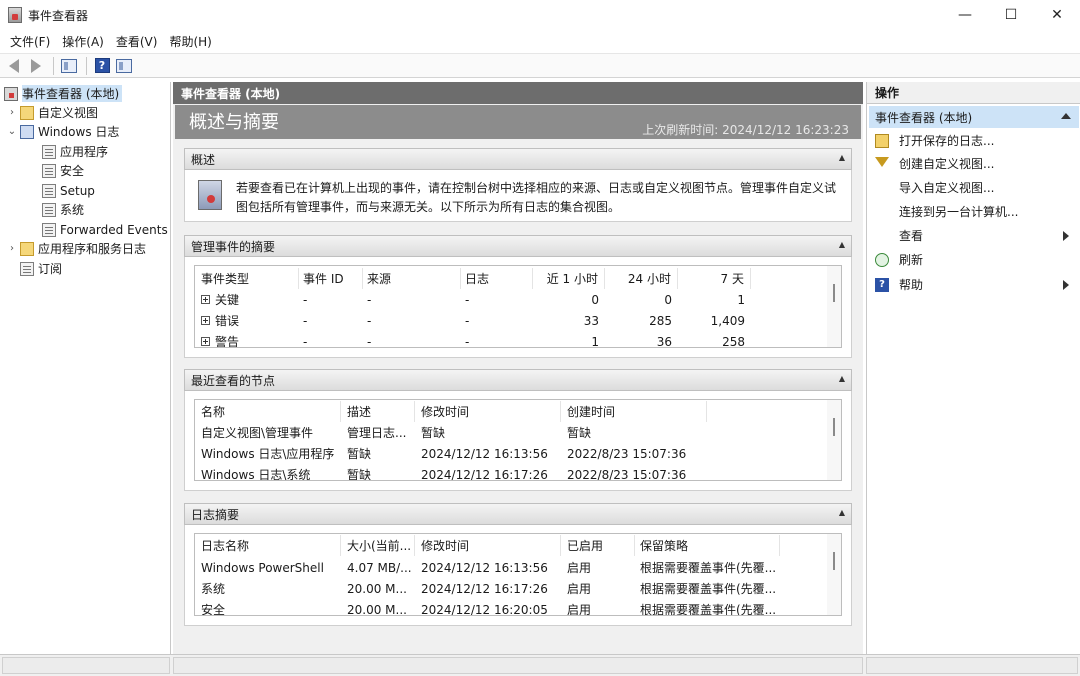 Image resolution: width=1080 pixels, height=676 pixels. Describe the element at coordinates (250, 278) in the screenshot. I see `column-header: 事件类型` at that location.